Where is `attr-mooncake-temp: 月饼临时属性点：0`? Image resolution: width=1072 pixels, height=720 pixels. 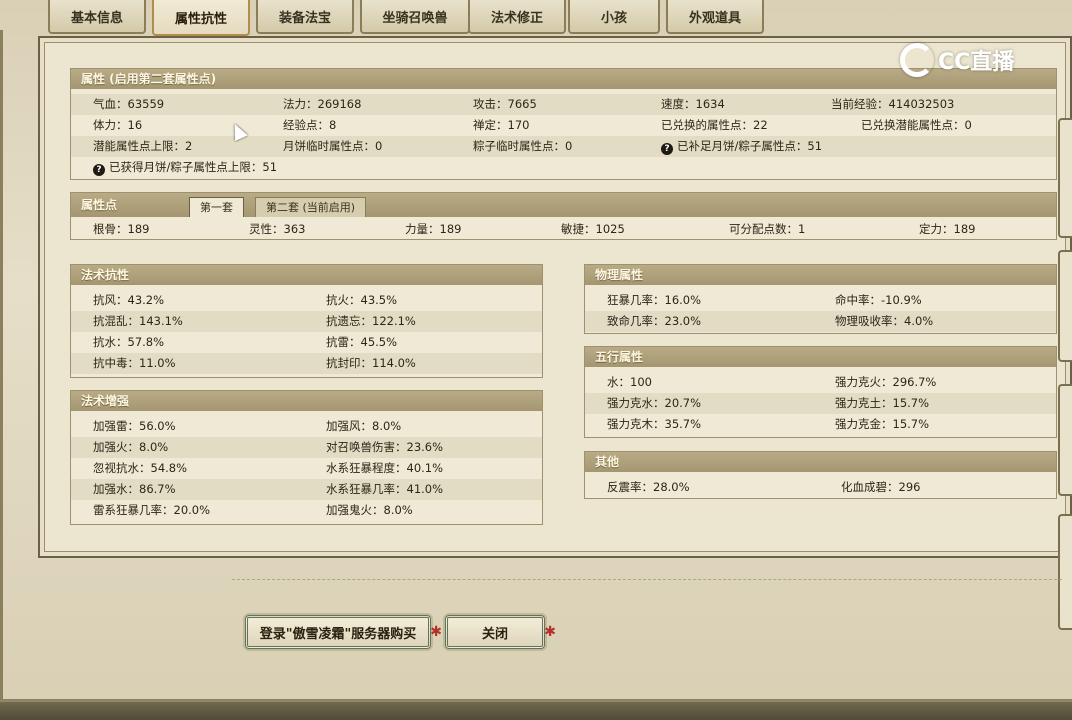
attr-mooncake-temp: 月饼临时属性点：0 is located at coordinates (333, 146).